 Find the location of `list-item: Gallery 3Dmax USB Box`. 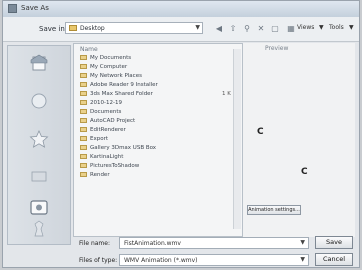

list-item: Gallery 3Dmax USB Box is located at coordinates (118, 149).